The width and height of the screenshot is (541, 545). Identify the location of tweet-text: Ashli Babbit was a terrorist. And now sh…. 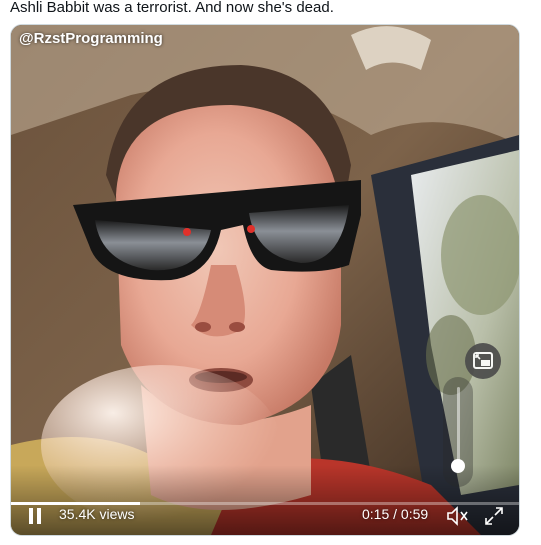
(172, 8).